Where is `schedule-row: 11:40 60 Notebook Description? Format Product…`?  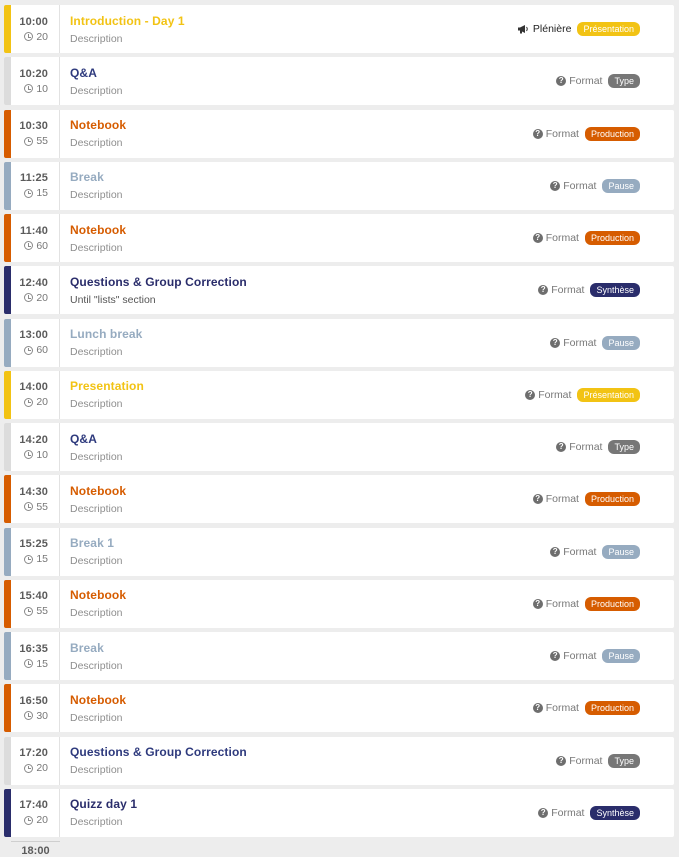 schedule-row: 11:40 60 Notebook Description? Format Product… is located at coordinates (339, 238).